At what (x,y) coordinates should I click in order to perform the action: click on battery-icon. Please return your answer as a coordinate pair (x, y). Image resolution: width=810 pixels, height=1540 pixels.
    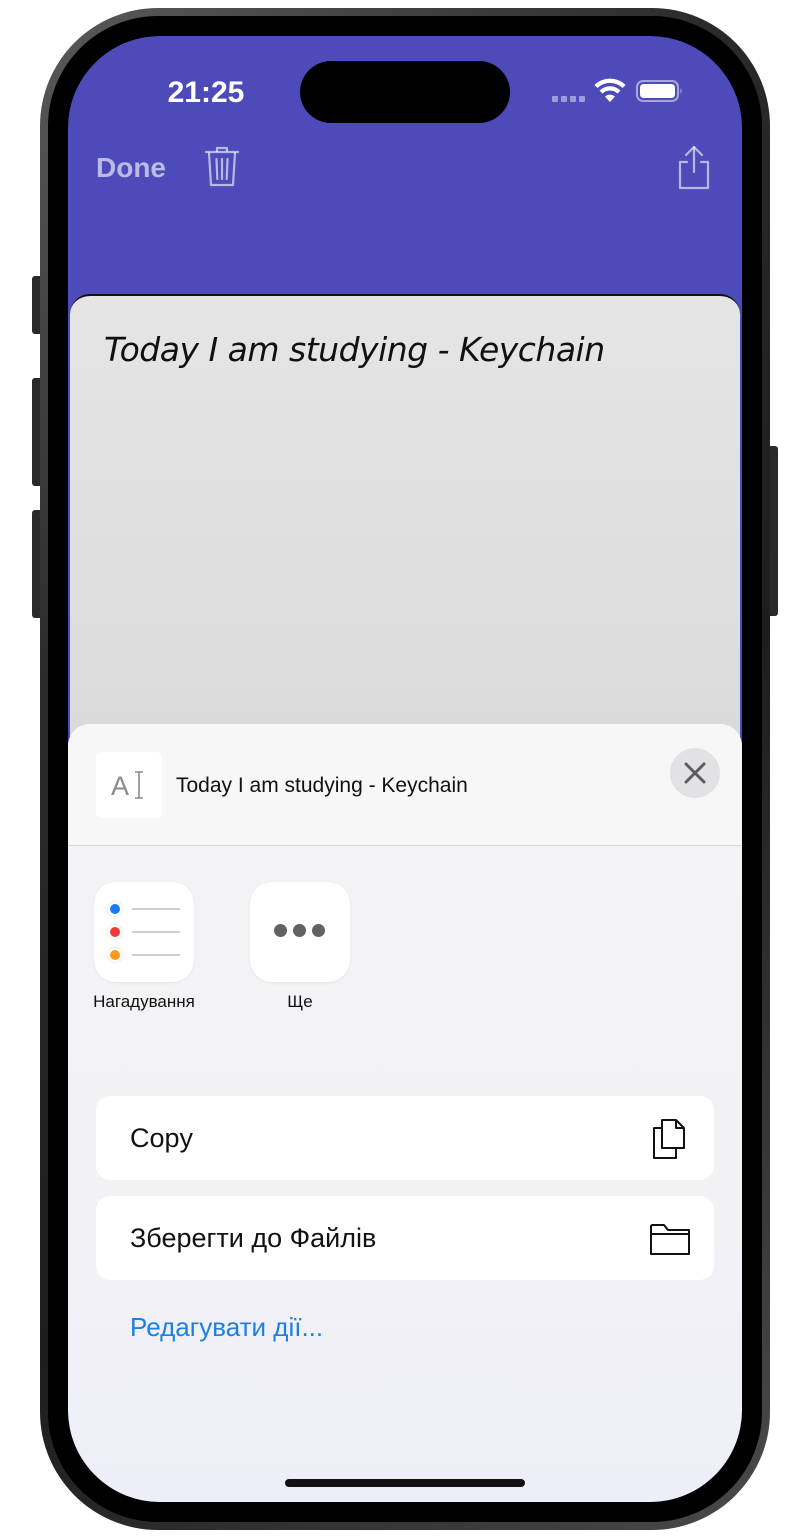
    Looking at the image, I should click on (659, 91).